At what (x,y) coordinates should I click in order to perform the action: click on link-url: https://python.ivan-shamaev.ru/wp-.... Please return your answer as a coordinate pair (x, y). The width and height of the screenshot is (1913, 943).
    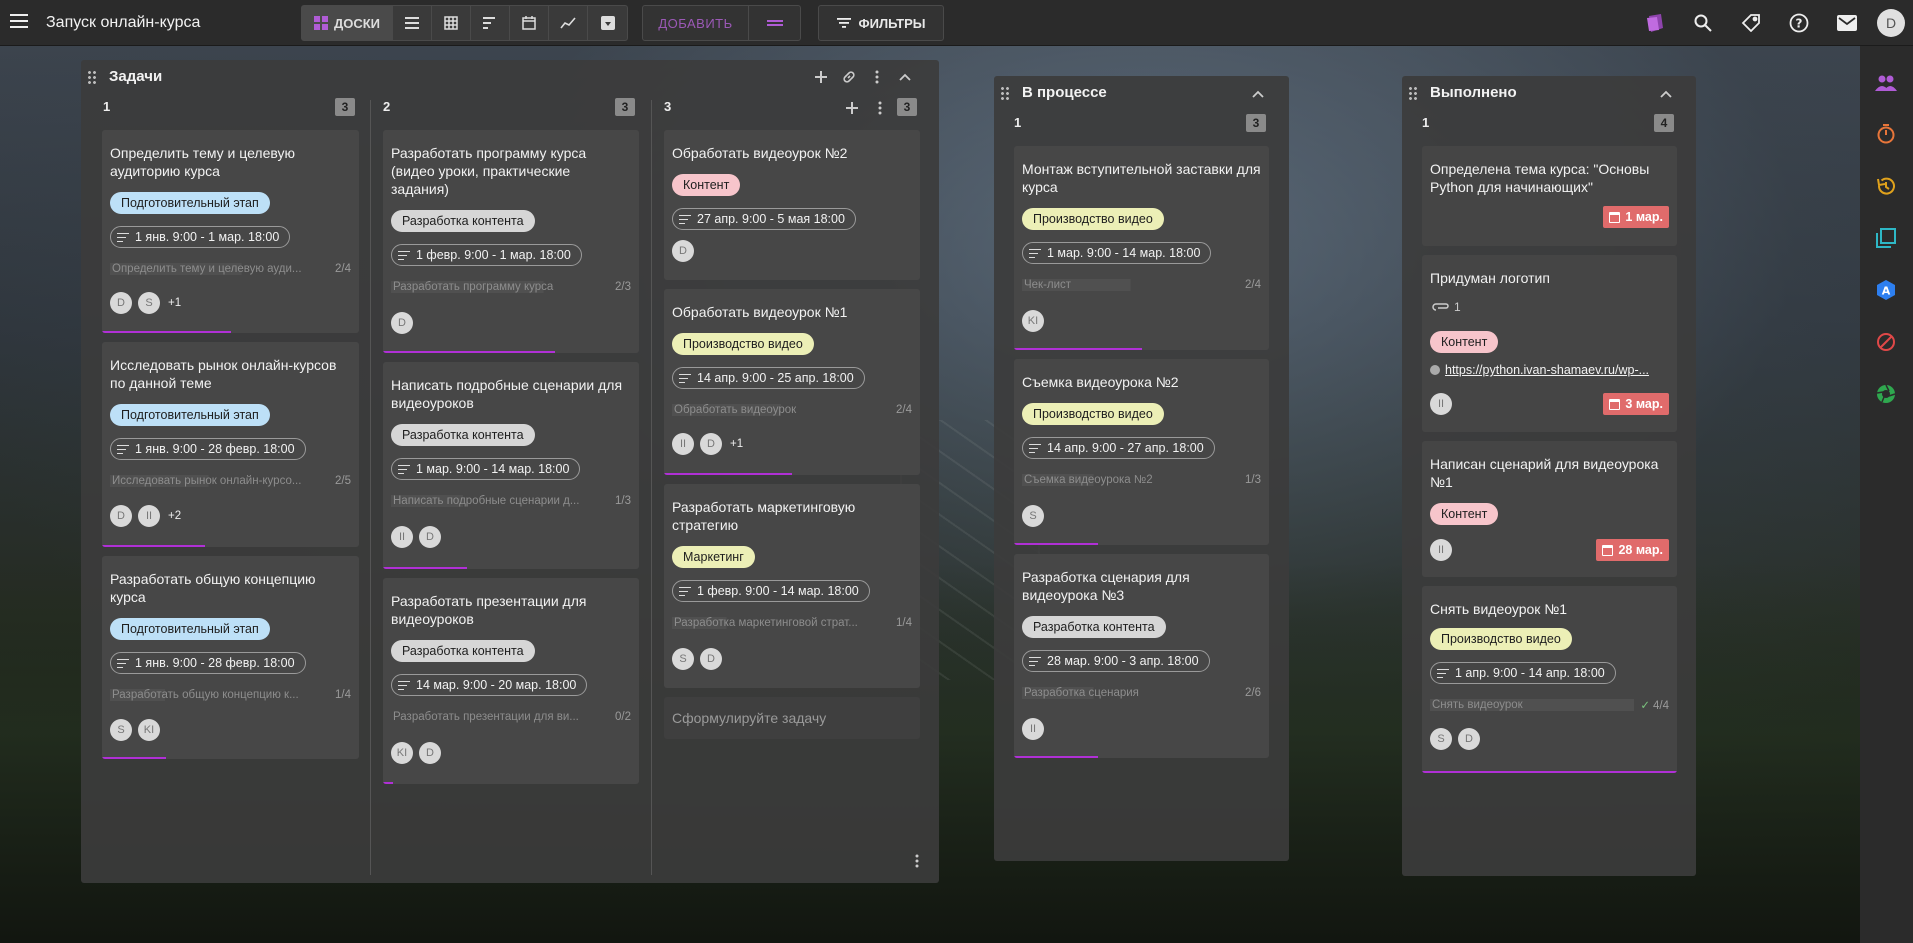
    Looking at the image, I should click on (1547, 370).